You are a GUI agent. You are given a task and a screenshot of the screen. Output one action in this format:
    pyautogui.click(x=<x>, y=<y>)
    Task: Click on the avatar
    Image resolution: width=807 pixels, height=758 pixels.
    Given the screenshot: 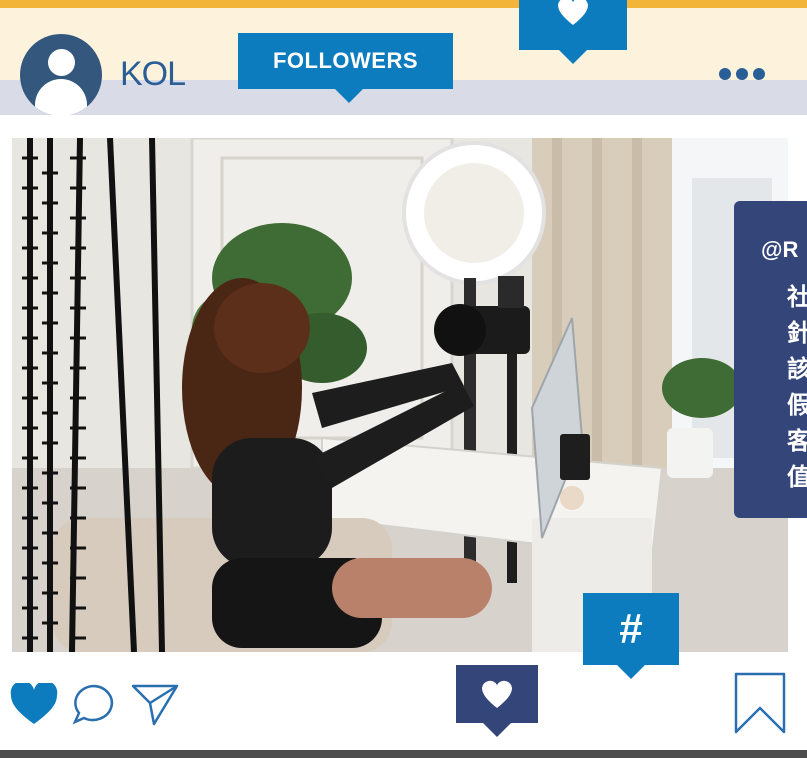 What is the action you would take?
    pyautogui.click(x=61, y=75)
    